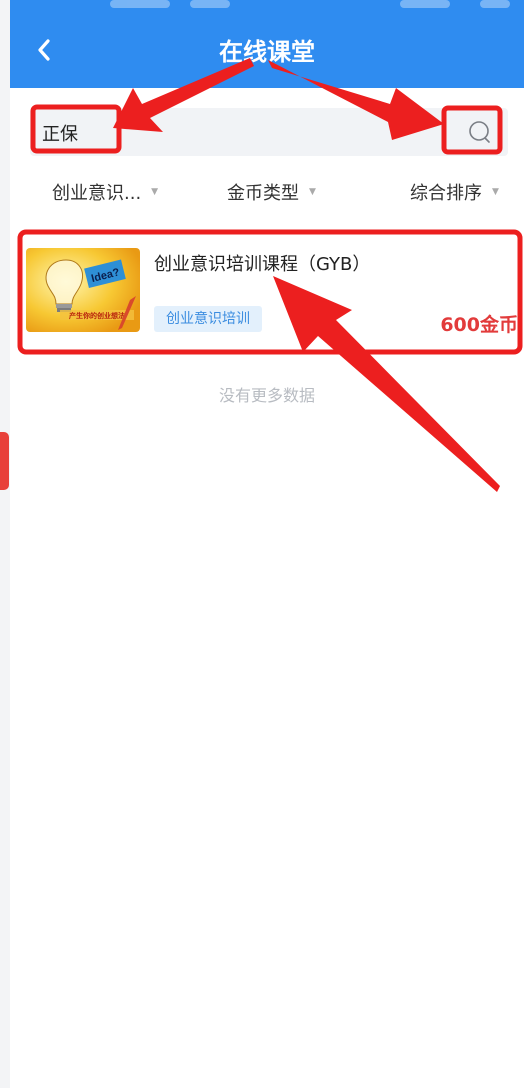 The height and width of the screenshot is (1088, 524). I want to click on course-thumbnail: Idea? 产生你的创业想法, so click(83, 290).